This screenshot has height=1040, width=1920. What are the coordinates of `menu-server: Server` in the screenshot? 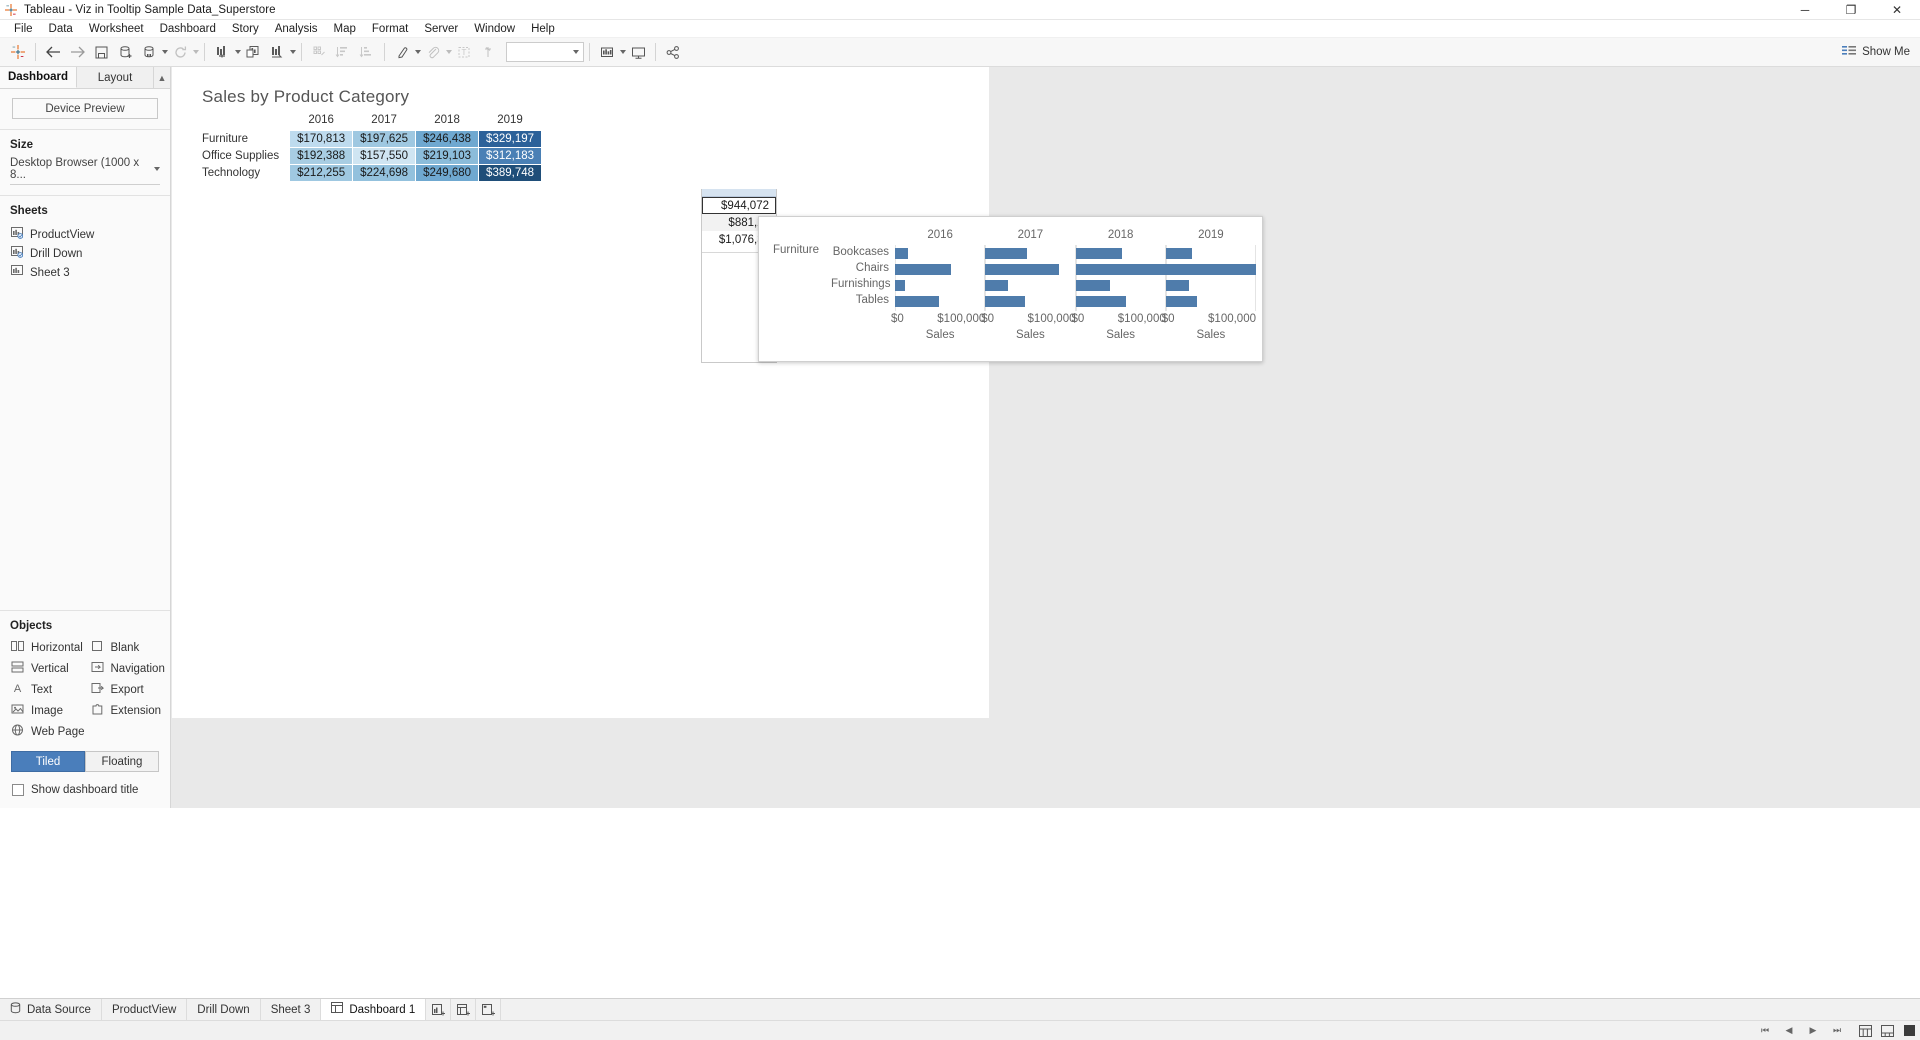 It's located at (441, 29).